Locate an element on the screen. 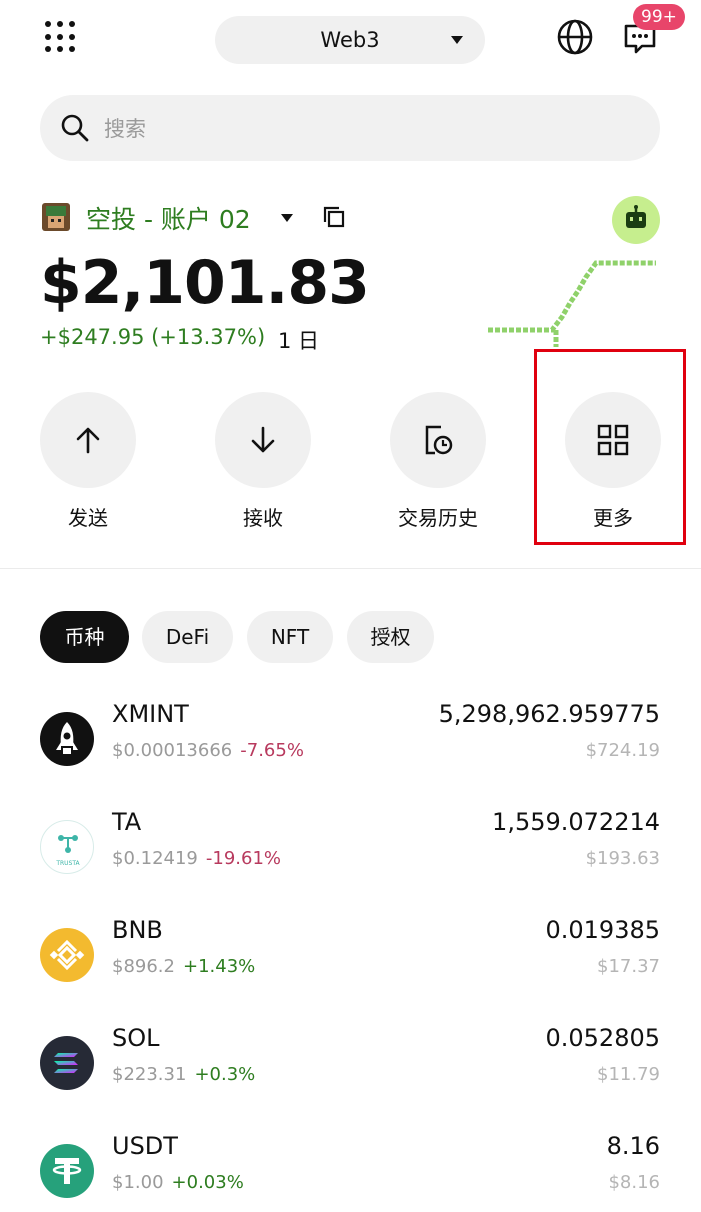 The image size is (701, 1212). history-label: 交易历史 is located at coordinates (438, 518).